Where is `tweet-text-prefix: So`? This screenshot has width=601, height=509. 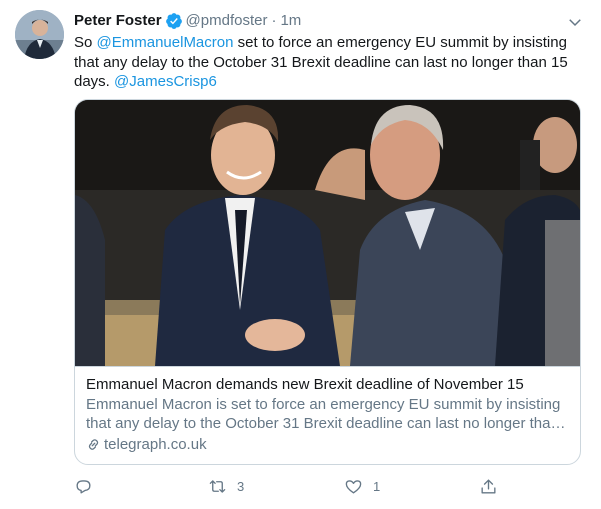
tweet-text-prefix: So is located at coordinates (85, 42).